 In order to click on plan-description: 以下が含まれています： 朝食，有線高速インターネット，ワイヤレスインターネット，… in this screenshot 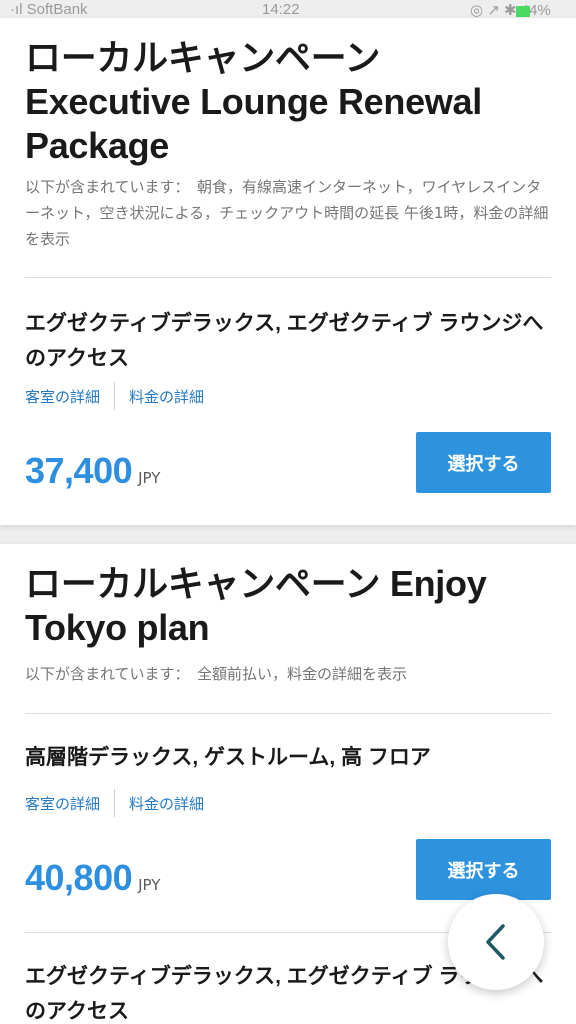, I will do `click(287, 213)`.